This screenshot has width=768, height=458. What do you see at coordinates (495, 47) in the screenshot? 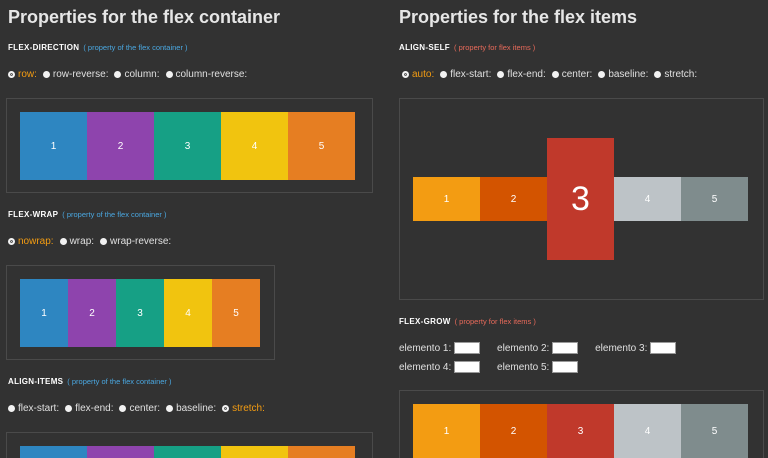
I see `align-self-note: ( property for flex items )` at bounding box center [495, 47].